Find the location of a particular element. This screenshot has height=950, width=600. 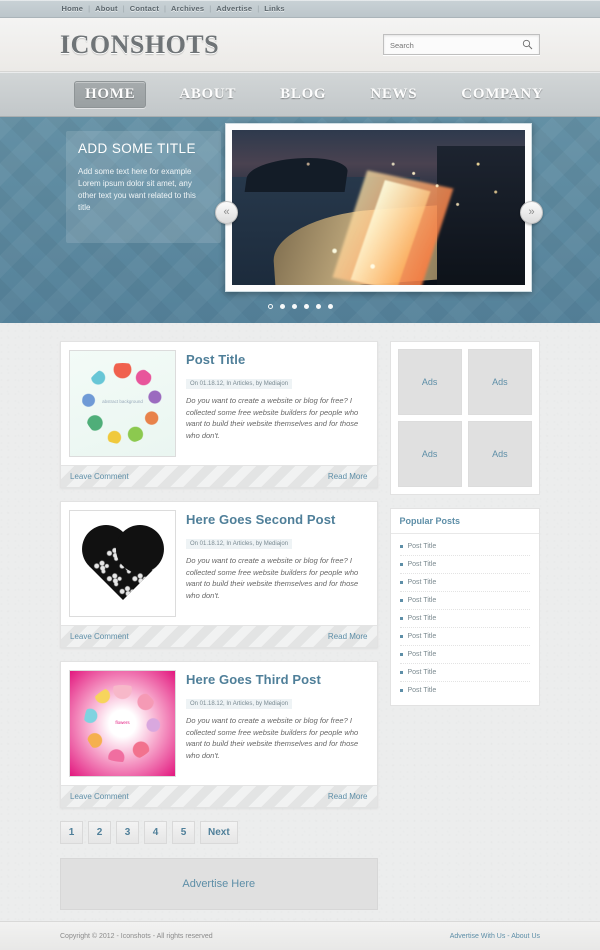

nav-item-about: ABOUT is located at coordinates (207, 94).